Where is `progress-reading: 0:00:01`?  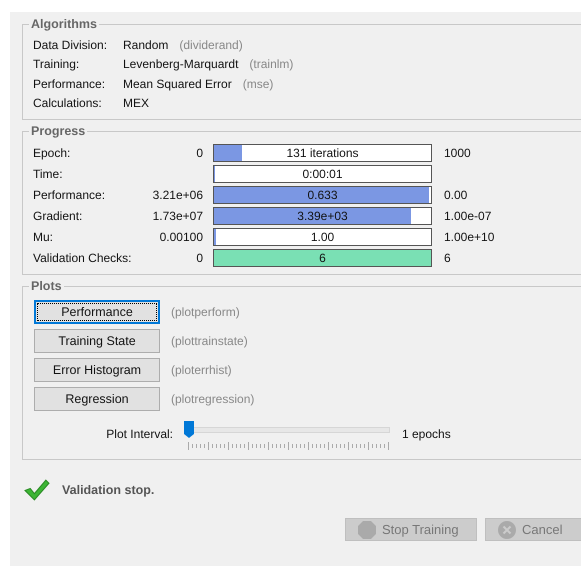 progress-reading: 0:00:01 is located at coordinates (322, 173).